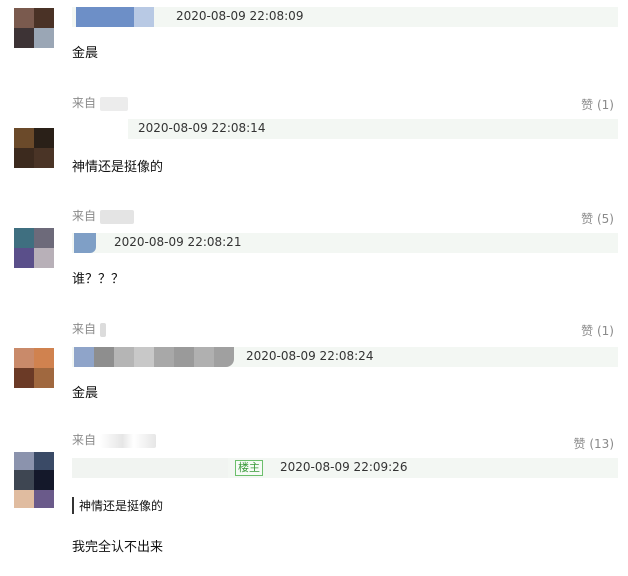 The height and width of the screenshot is (576, 628). What do you see at coordinates (345, 243) in the screenshot?
I see `comment-meta-bar: 2020-08-09 22:08:21` at bounding box center [345, 243].